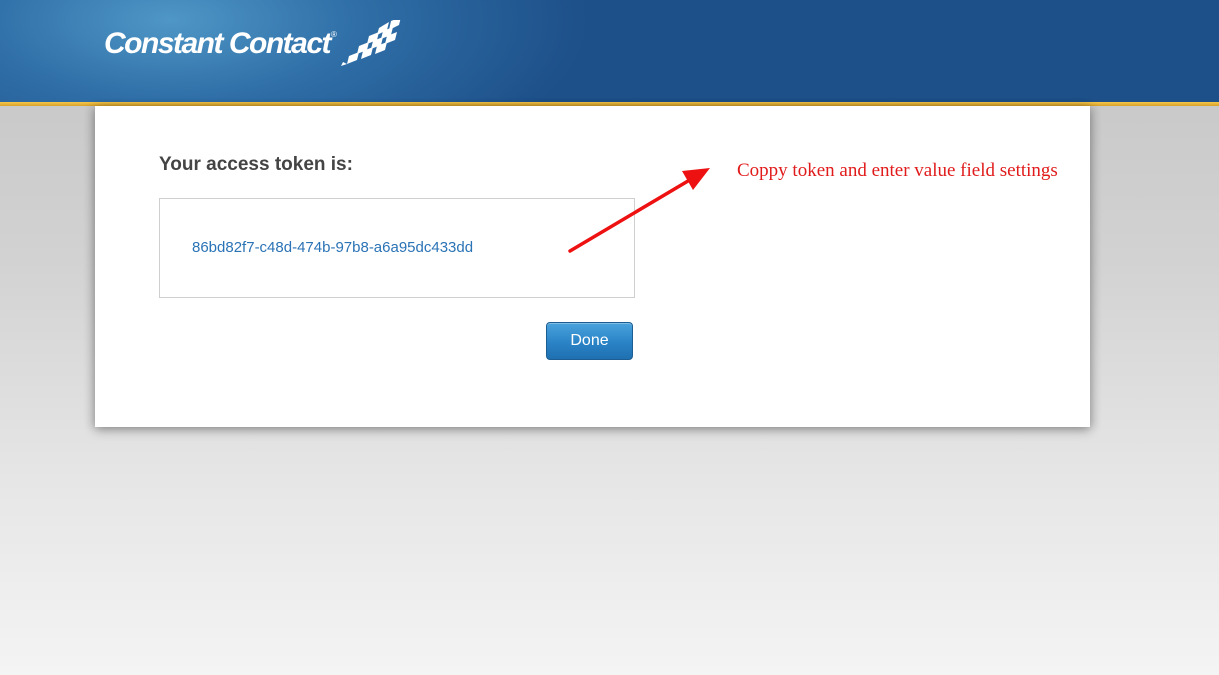 This screenshot has height=675, width=1219. I want to click on access-token-heading: Your access token is:, so click(256, 164).